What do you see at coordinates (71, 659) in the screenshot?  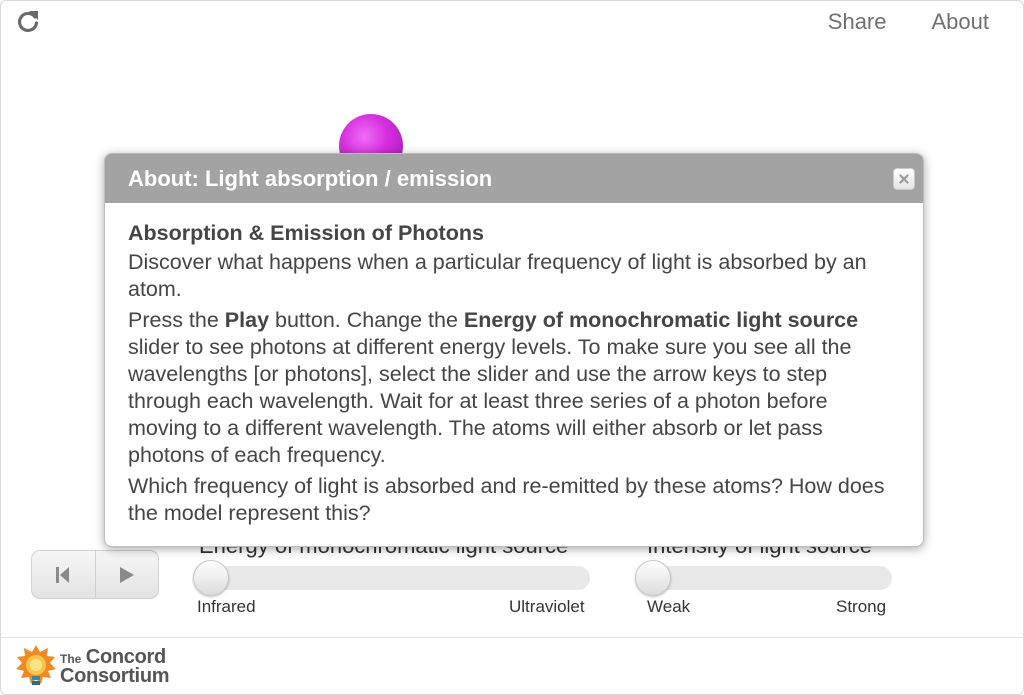 I see `logo-the: The` at bounding box center [71, 659].